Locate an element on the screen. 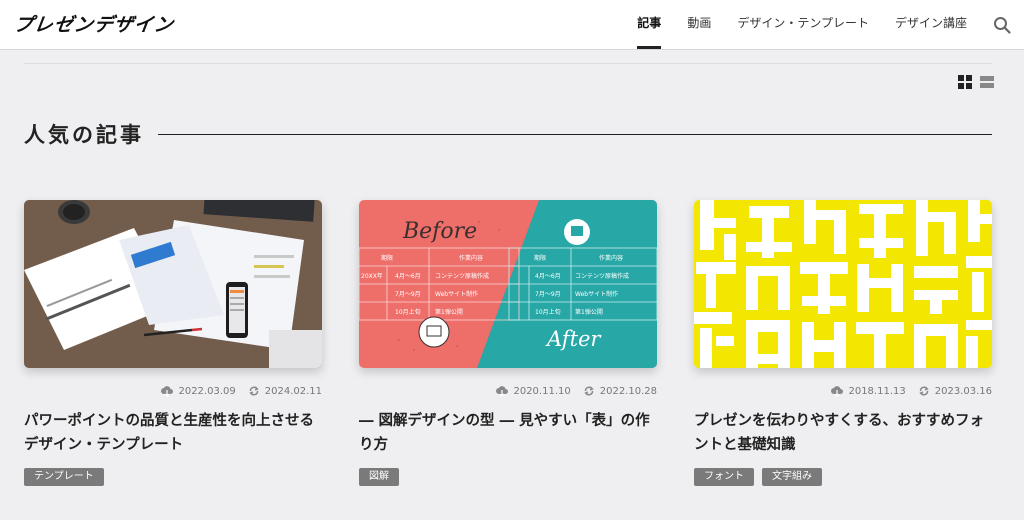 The image size is (1024, 520). published-date: 2022.03.09 is located at coordinates (198, 391).